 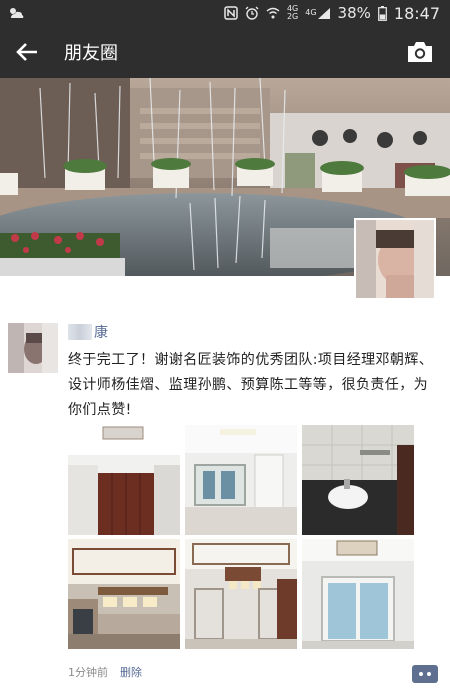 I want to click on battery-percent: 38%, so click(x=354, y=13).